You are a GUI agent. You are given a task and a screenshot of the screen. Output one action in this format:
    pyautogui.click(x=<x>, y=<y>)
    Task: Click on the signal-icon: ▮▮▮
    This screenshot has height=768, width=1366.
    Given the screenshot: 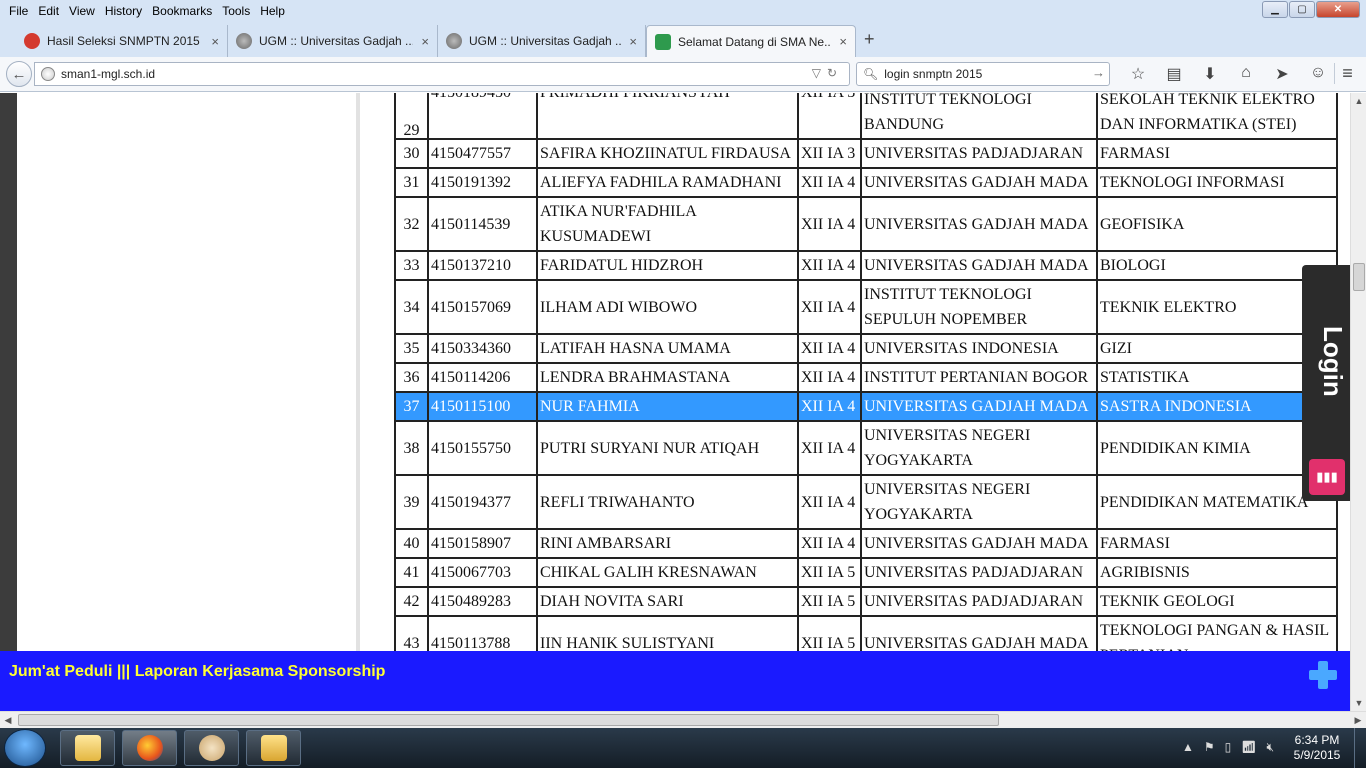 What is the action you would take?
    pyautogui.click(x=1327, y=477)
    